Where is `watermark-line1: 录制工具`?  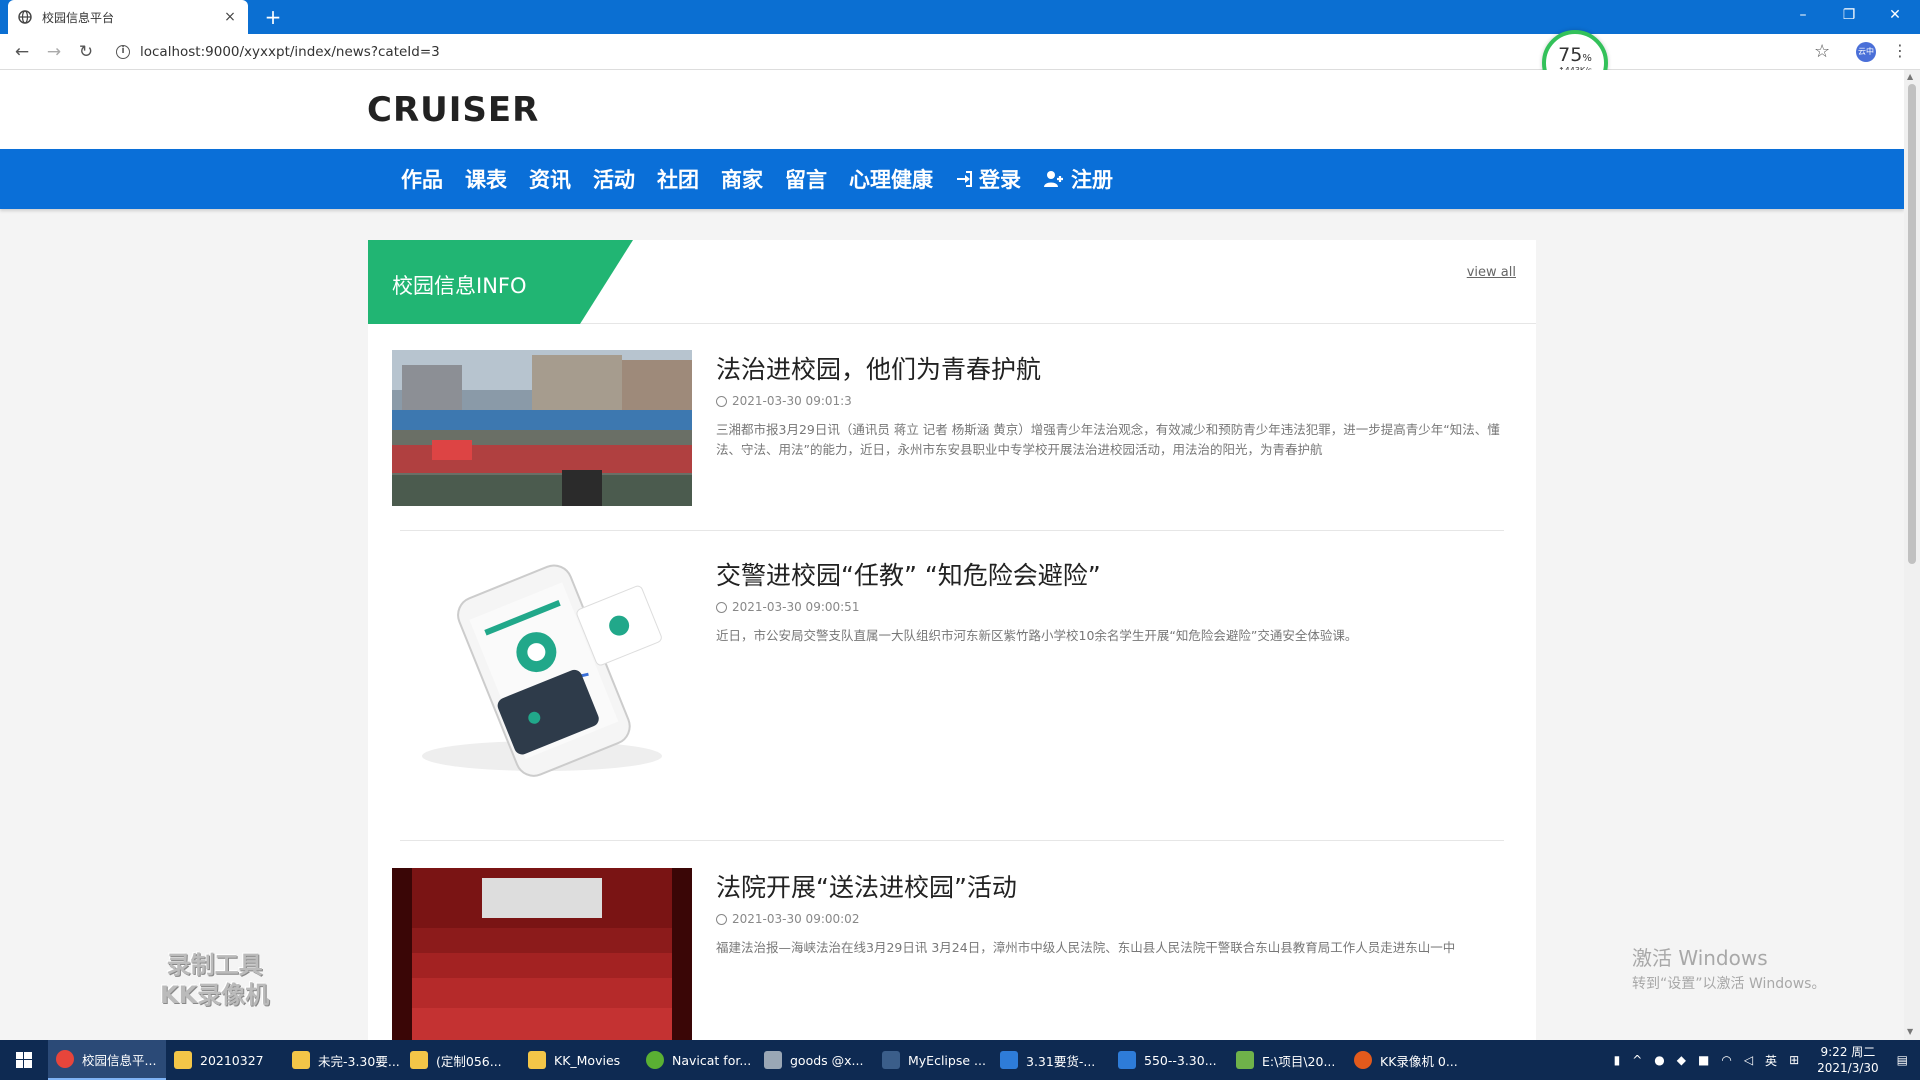 watermark-line1: 录制工具 is located at coordinates (214, 965).